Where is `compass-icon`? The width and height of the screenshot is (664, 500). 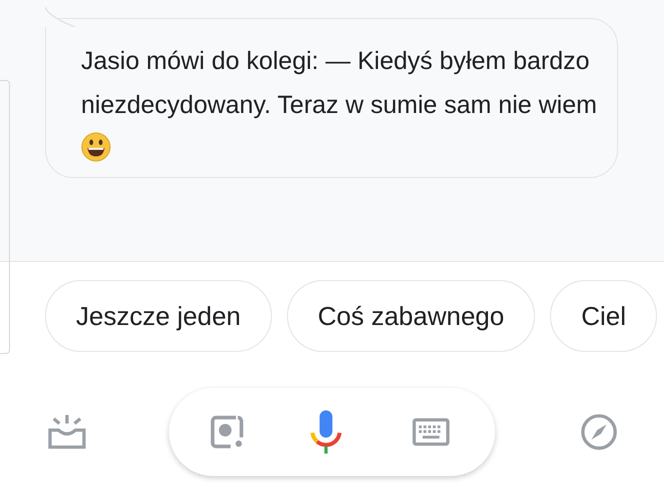
compass-icon is located at coordinates (599, 432).